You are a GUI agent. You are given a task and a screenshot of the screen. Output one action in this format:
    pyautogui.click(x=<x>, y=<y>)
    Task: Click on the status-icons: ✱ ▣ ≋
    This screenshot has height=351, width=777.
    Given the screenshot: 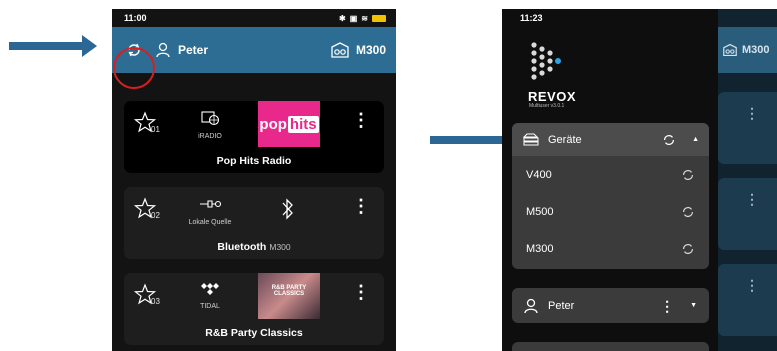 What is the action you would take?
    pyautogui.click(x=362, y=18)
    